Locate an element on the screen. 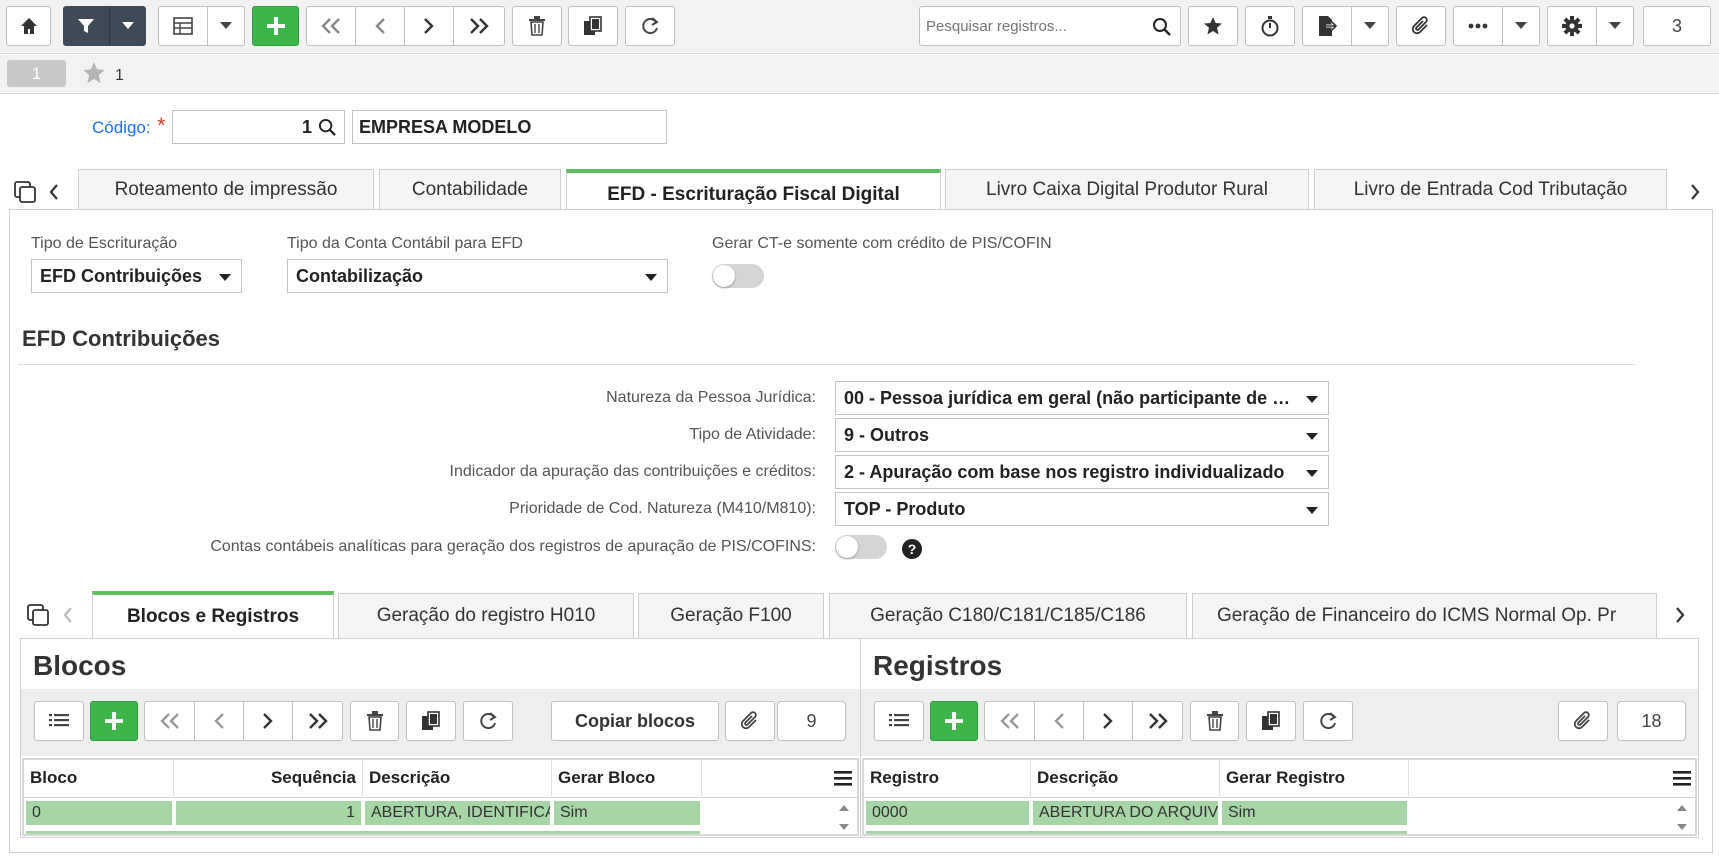  home-button is located at coordinates (28, 26).